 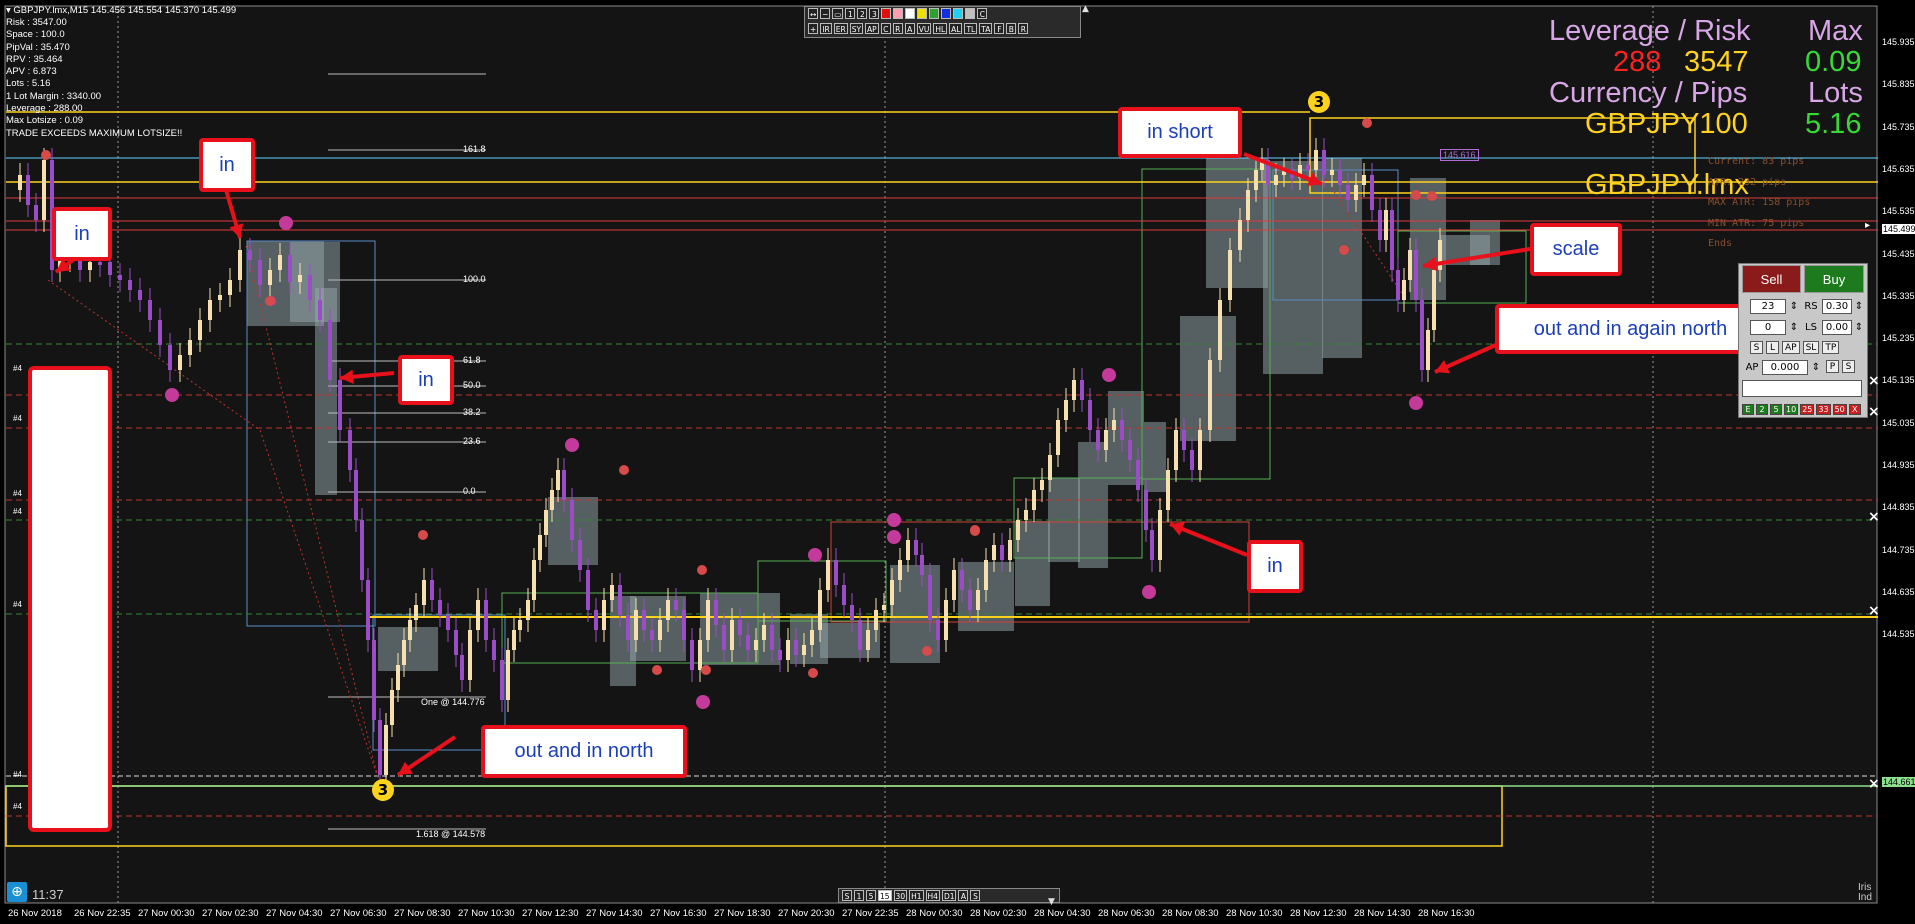 I want to click on tb-2: 2, so click(x=862, y=13).